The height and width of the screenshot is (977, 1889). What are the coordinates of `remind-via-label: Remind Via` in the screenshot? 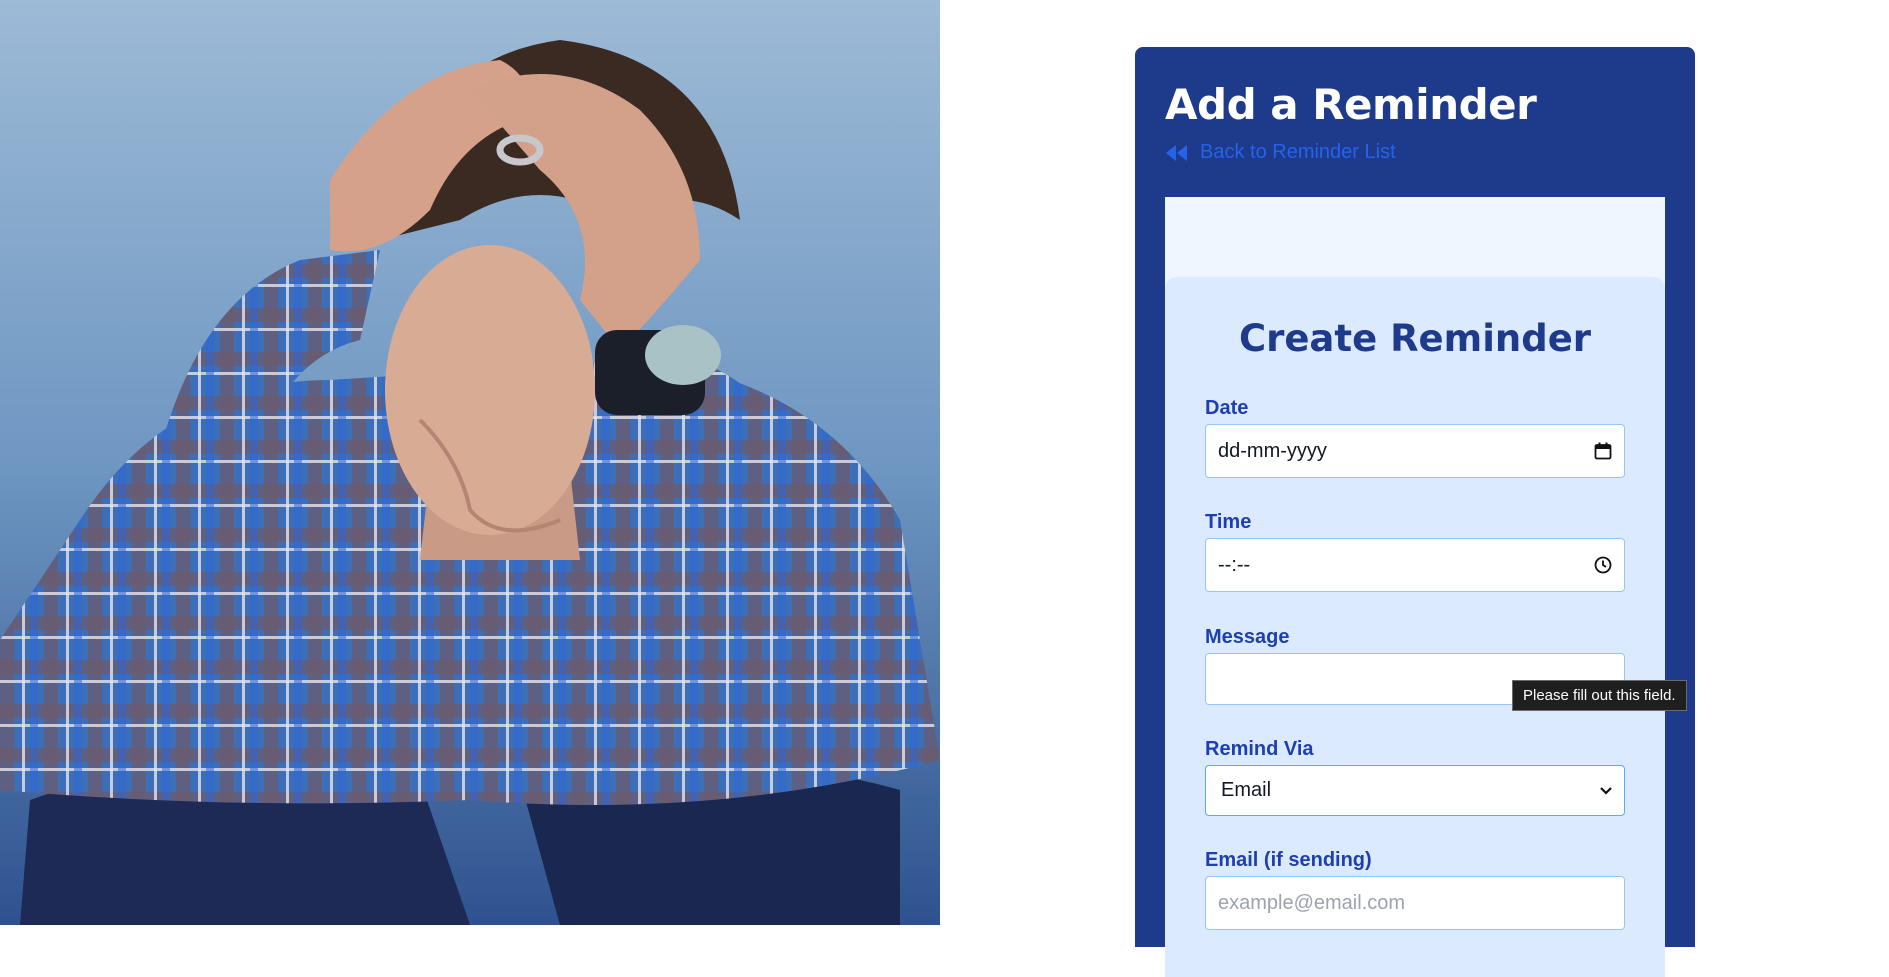 It's located at (1259, 749).